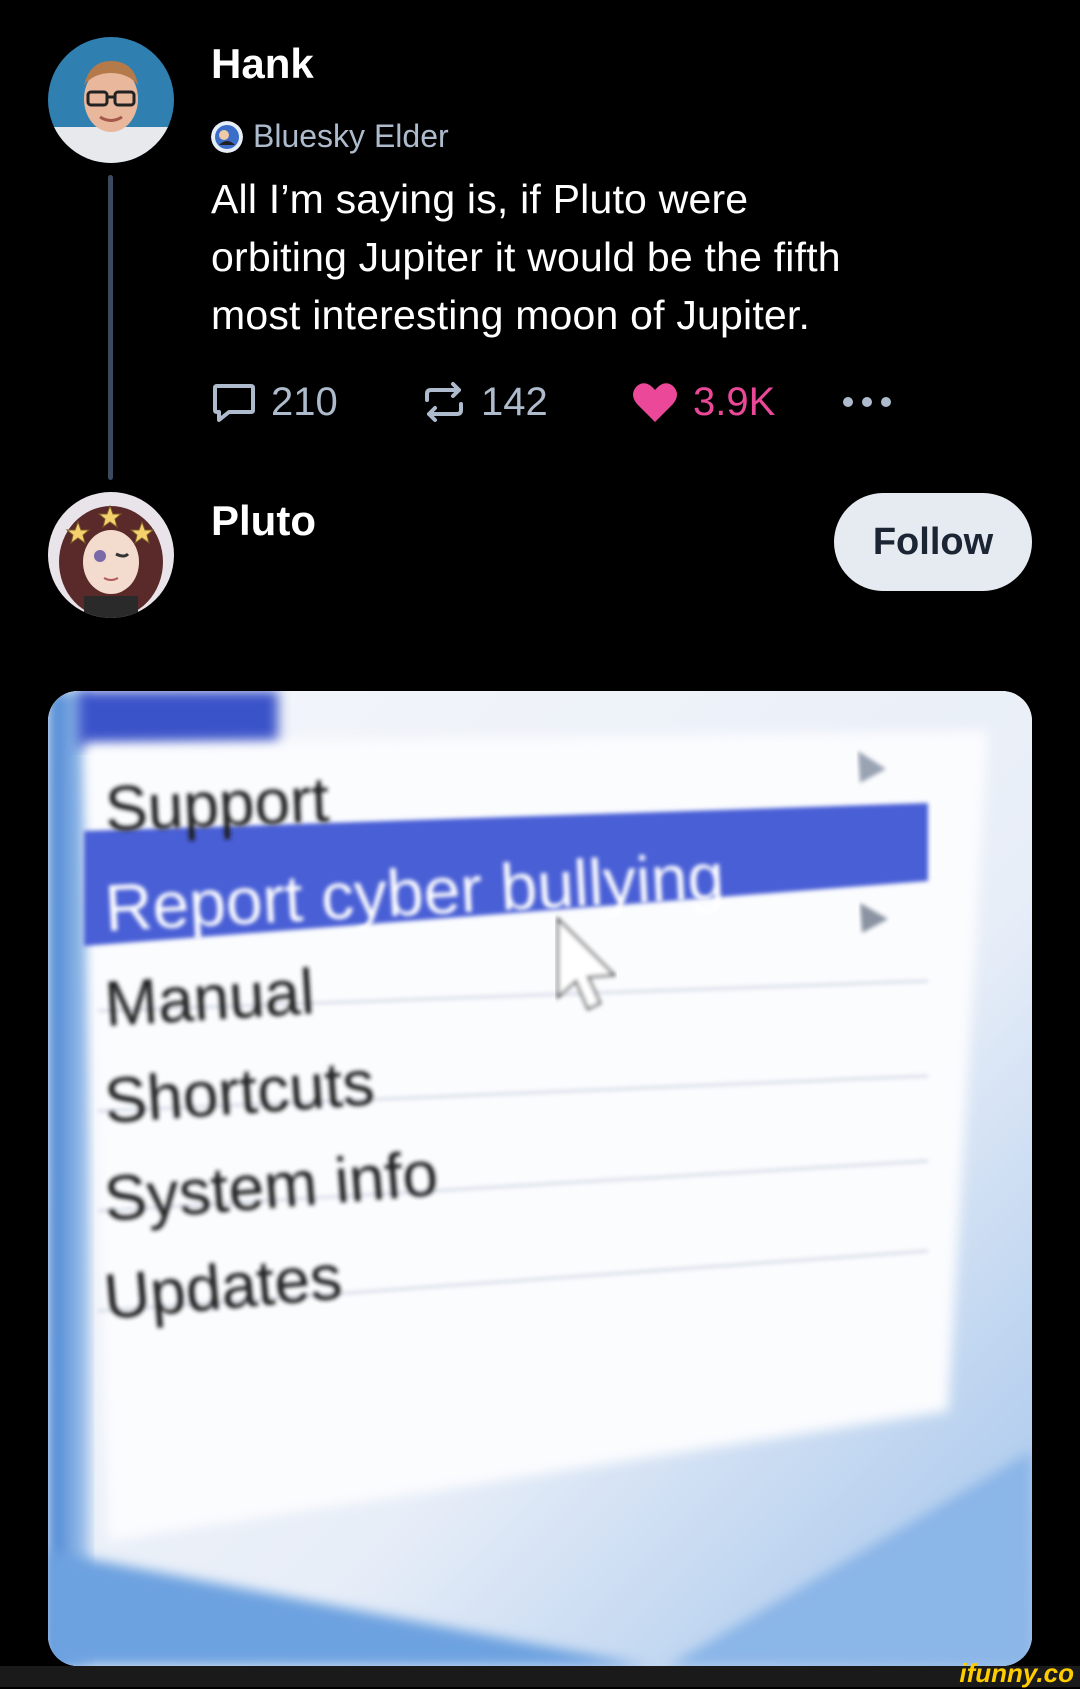 Image resolution: width=1080 pixels, height=1689 pixels. I want to click on more-options-button, so click(871, 402).